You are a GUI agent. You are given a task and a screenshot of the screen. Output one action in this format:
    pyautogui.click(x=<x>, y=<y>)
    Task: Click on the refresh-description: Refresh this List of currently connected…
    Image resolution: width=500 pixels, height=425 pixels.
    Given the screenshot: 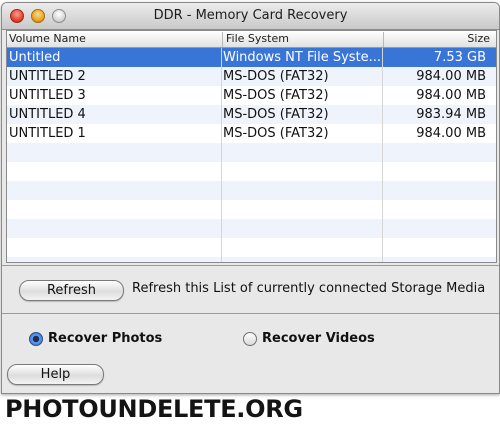 What is the action you would take?
    pyautogui.click(x=309, y=288)
    